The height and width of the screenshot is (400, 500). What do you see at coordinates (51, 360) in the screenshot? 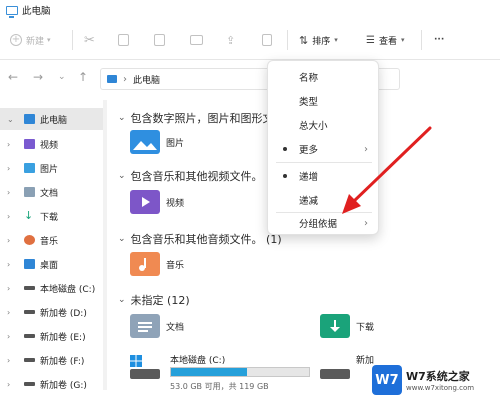
I see `sidebar-item-drive-f: › 新加卷 (F:)` at bounding box center [51, 360].